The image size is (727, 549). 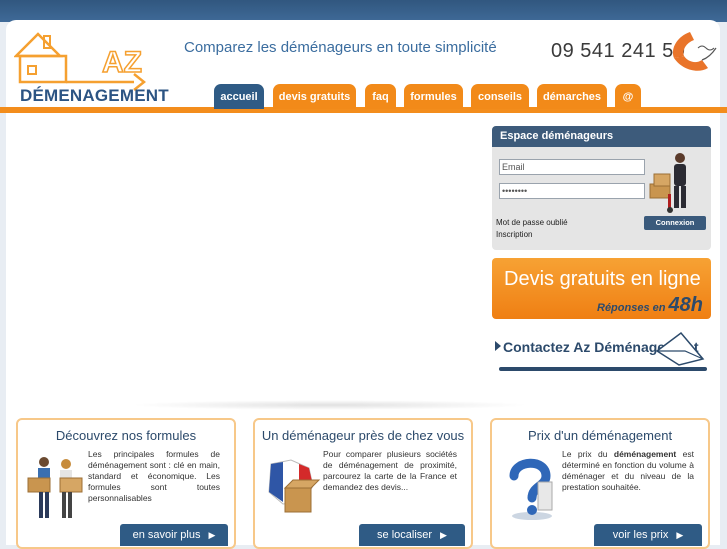 What do you see at coordinates (498, 346) in the screenshot?
I see `triangle-arrow-icon` at bounding box center [498, 346].